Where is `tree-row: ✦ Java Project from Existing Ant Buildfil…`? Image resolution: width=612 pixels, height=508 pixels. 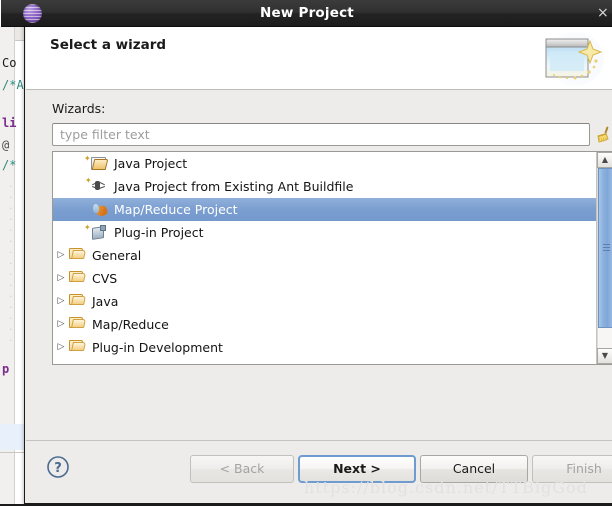
tree-row: ✦ Java Project from Existing Ant Buildfil… is located at coordinates (324, 186).